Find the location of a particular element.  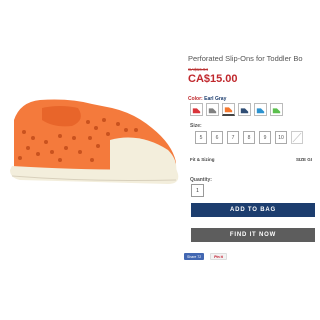

product-title: Perforated Slip-Ons for Toddler Bo is located at coordinates (245, 58).